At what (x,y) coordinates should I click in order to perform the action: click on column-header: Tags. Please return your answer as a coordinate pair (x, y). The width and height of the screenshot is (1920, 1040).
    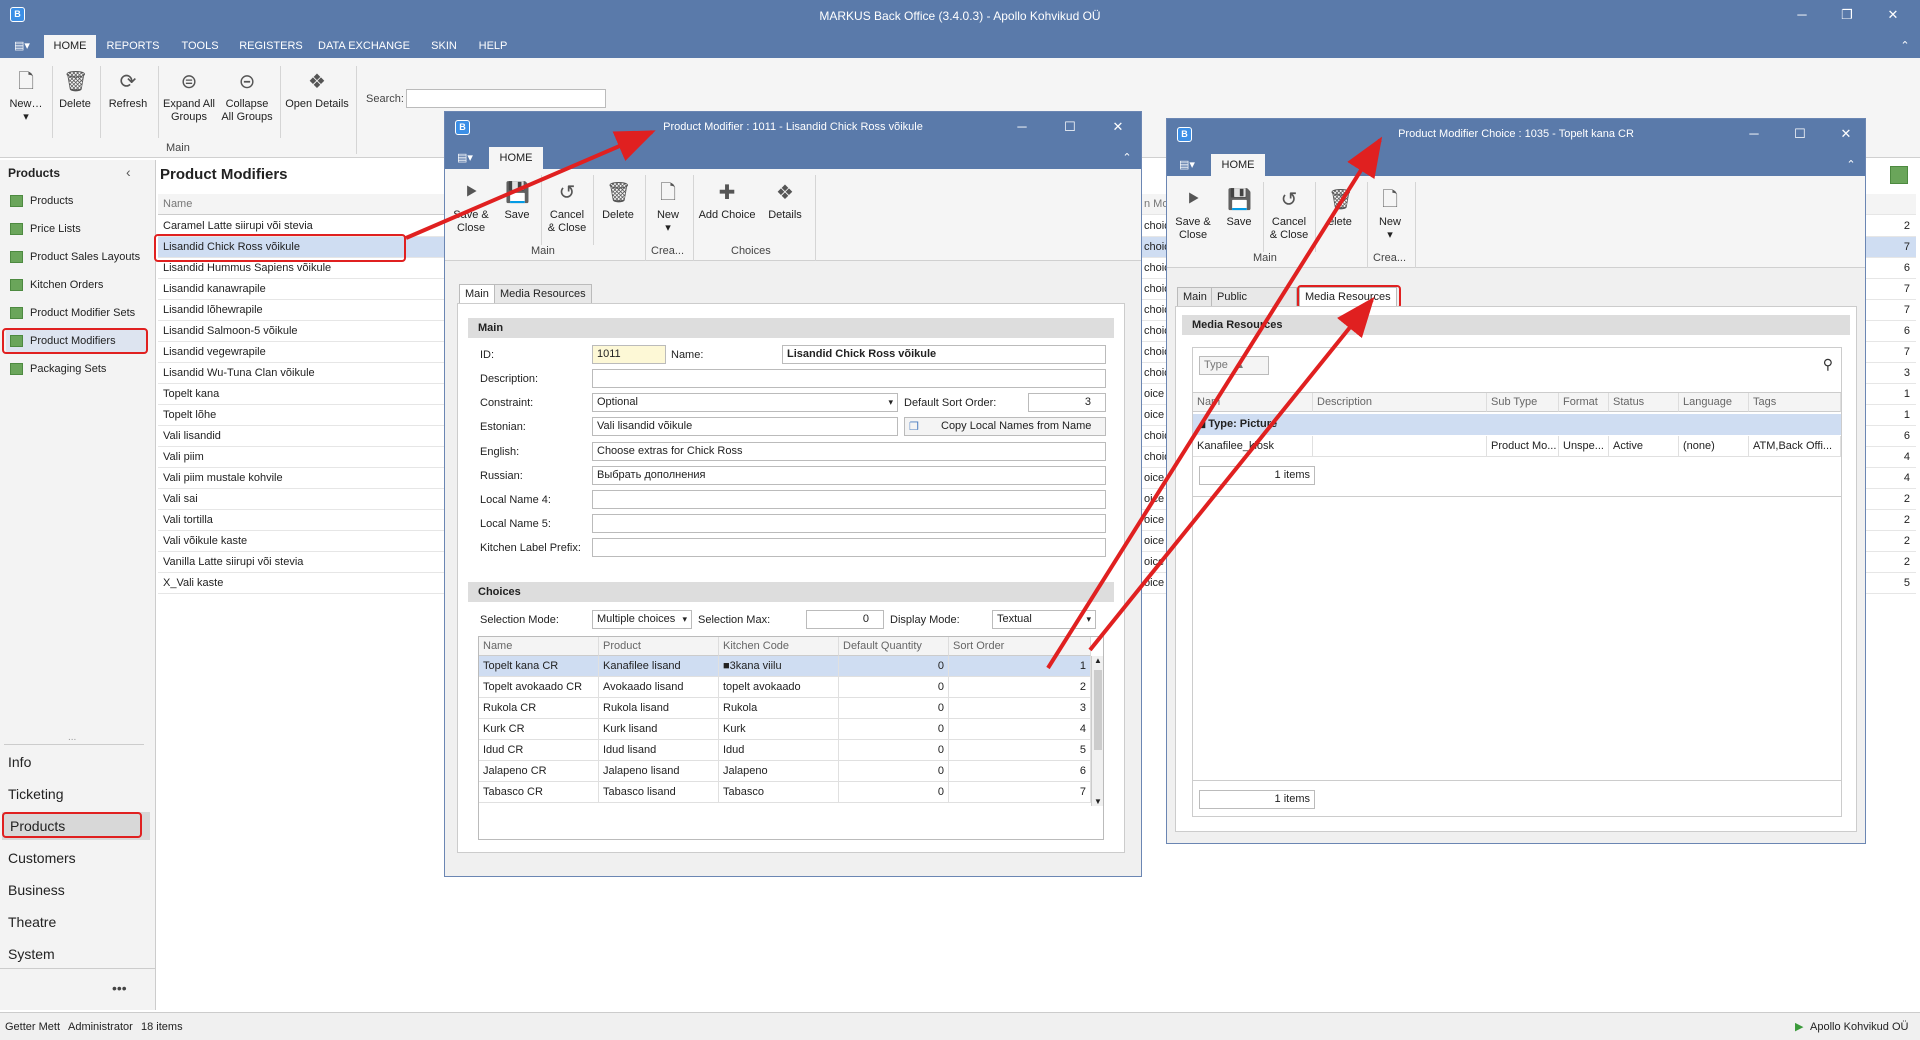
    Looking at the image, I should click on (1795, 402).